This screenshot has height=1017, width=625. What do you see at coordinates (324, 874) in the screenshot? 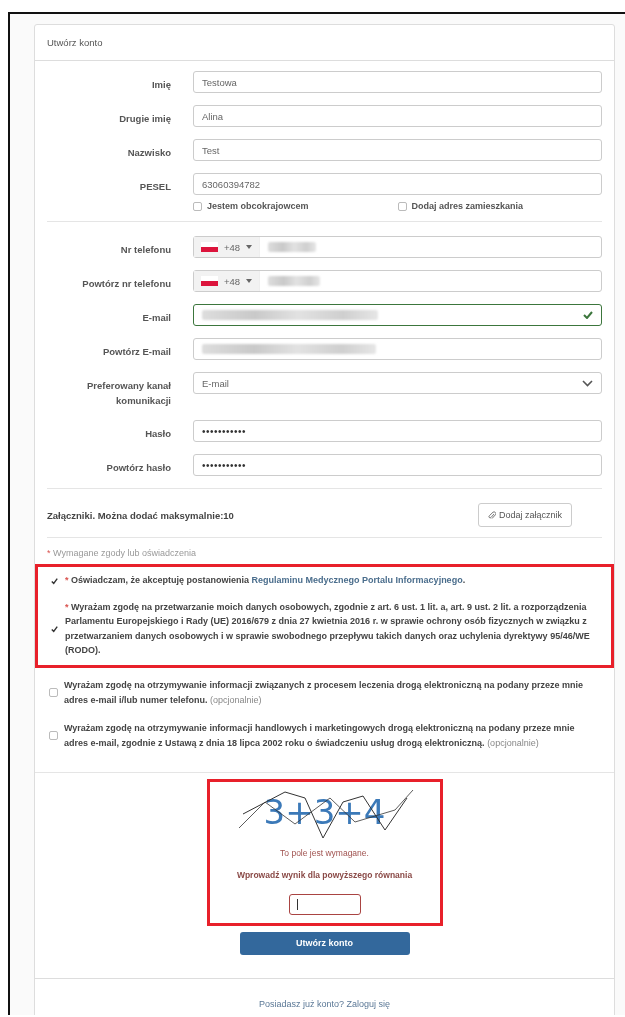
I see `captcha-prompt: Wprowadź wynik dla powyższego równania` at bounding box center [324, 874].